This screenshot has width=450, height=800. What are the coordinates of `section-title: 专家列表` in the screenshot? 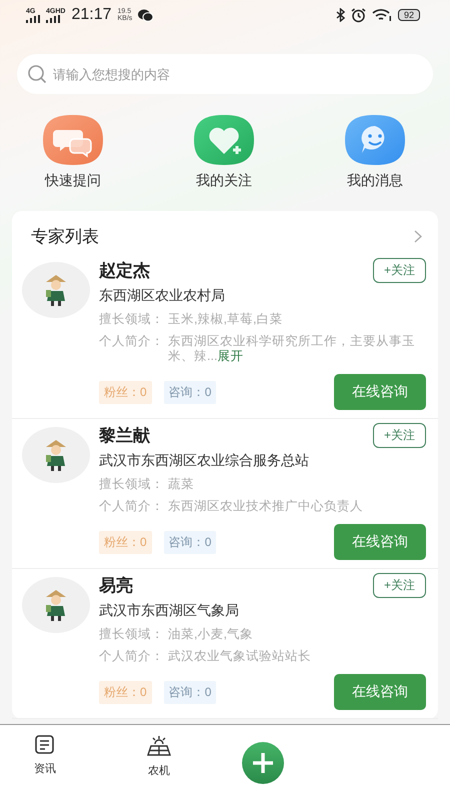 It's located at (65, 237).